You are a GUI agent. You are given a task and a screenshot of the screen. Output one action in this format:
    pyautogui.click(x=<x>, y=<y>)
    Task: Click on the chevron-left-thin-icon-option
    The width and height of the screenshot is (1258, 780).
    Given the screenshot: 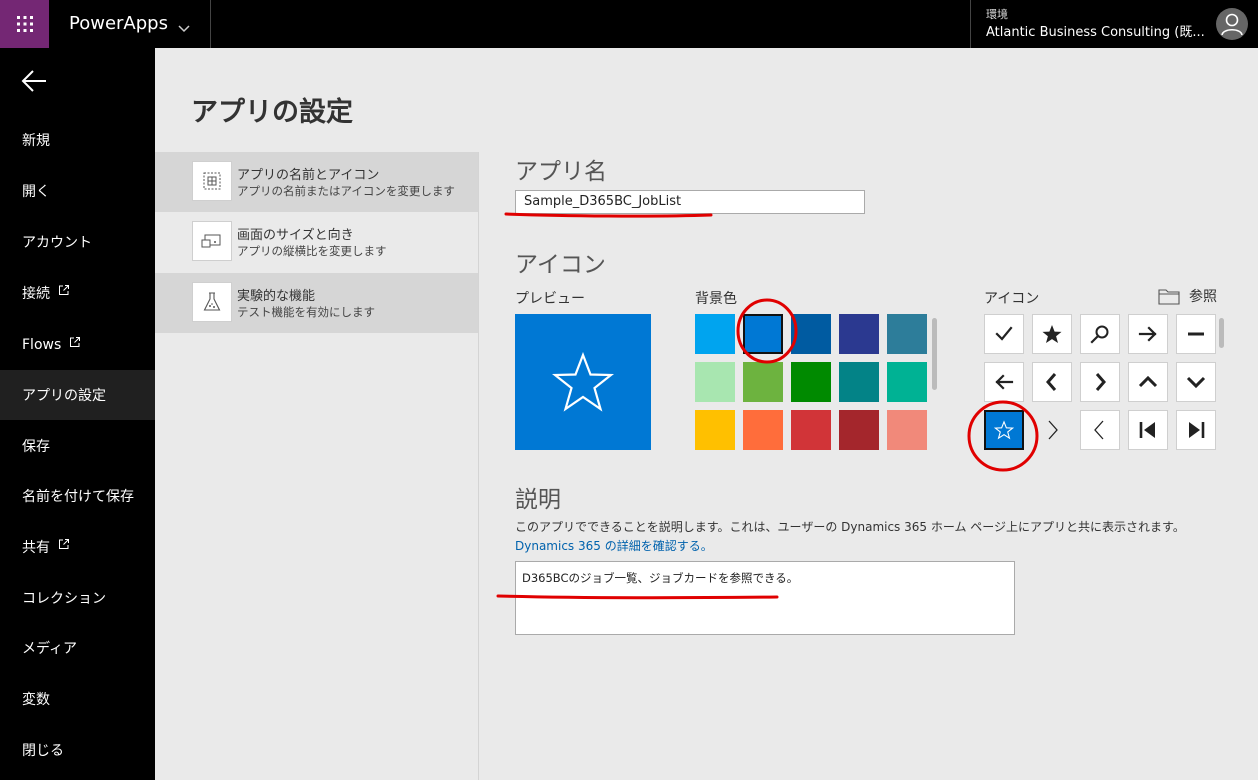 What is the action you would take?
    pyautogui.click(x=1100, y=430)
    